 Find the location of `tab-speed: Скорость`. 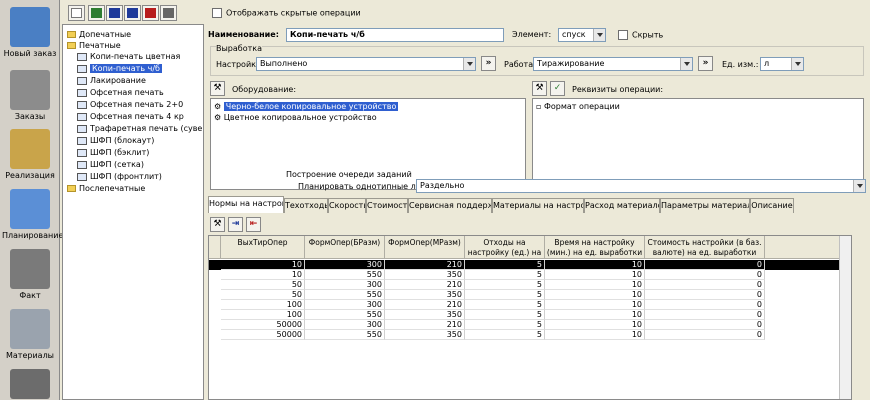

tab-speed: Скорость is located at coordinates (347, 205).